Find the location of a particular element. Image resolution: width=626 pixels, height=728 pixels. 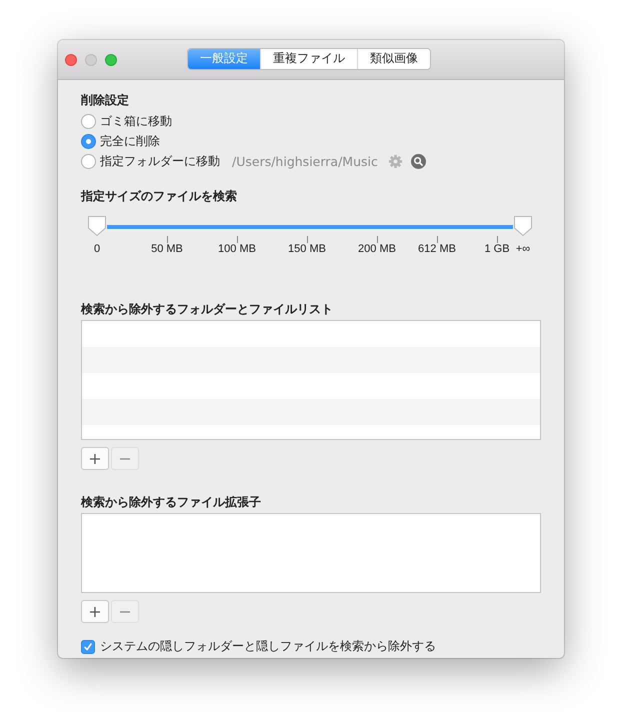

radio-label: ゴミ箱に移動 is located at coordinates (136, 121).